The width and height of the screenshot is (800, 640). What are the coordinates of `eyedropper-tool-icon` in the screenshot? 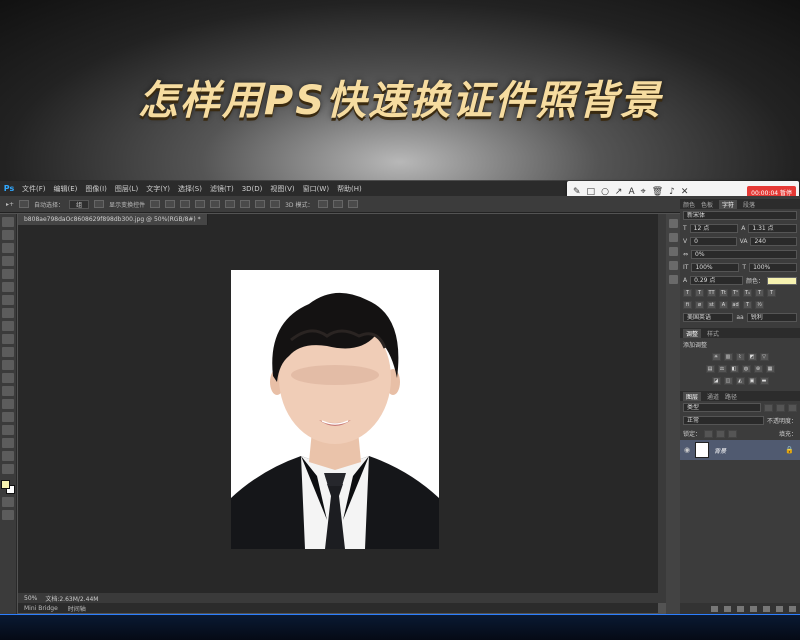 It's located at (8, 287).